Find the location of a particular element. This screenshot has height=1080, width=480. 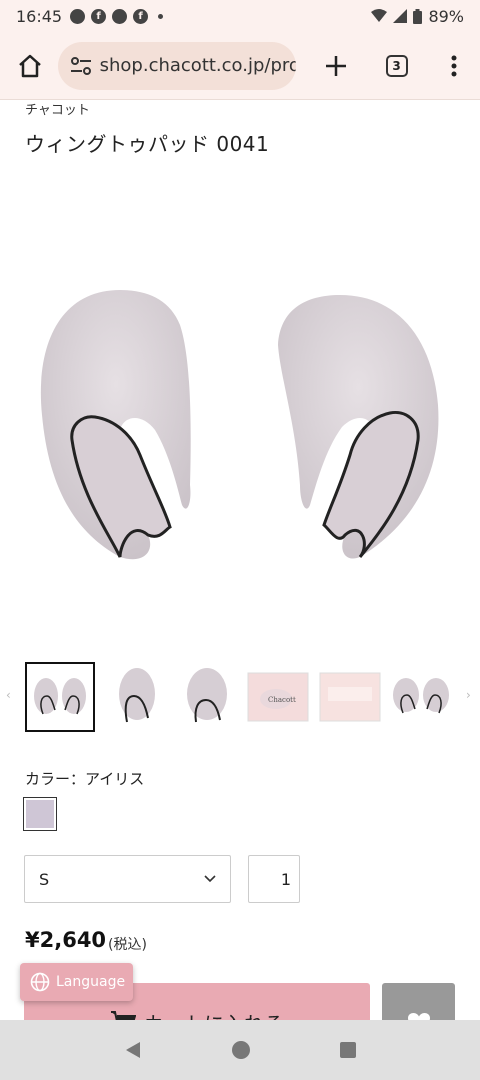

globe-icon is located at coordinates (40, 982).